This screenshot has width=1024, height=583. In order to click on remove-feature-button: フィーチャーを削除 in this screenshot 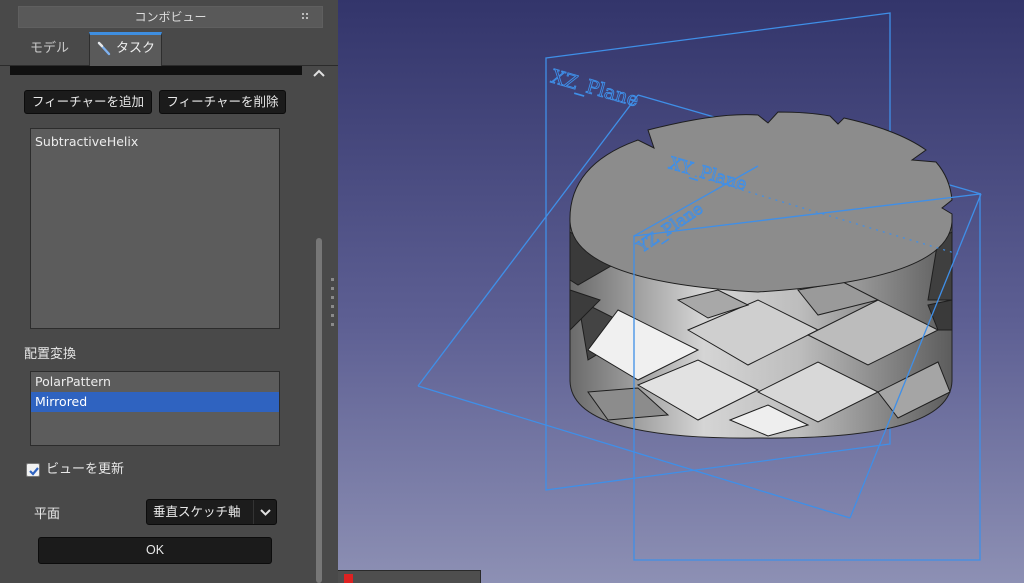, I will do `click(222, 102)`.